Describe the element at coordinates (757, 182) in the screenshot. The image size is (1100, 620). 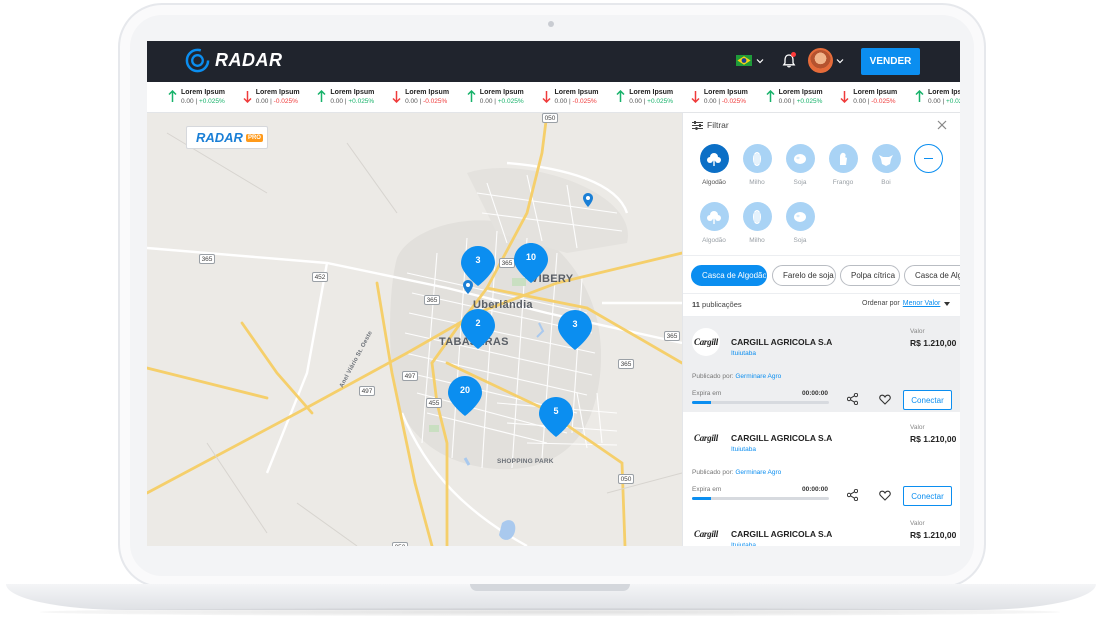
I see `category-label: Milho` at that location.